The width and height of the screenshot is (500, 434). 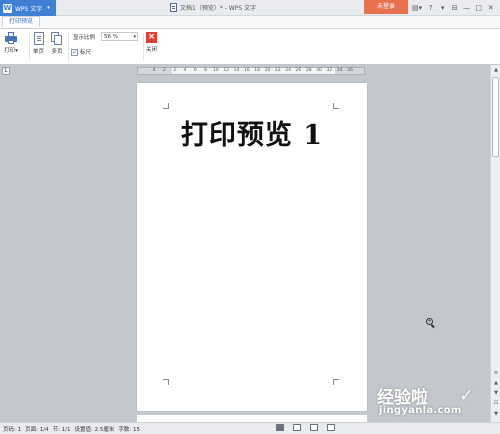 I want to click on scroll-menu-button: ≡, so click(x=496, y=373).